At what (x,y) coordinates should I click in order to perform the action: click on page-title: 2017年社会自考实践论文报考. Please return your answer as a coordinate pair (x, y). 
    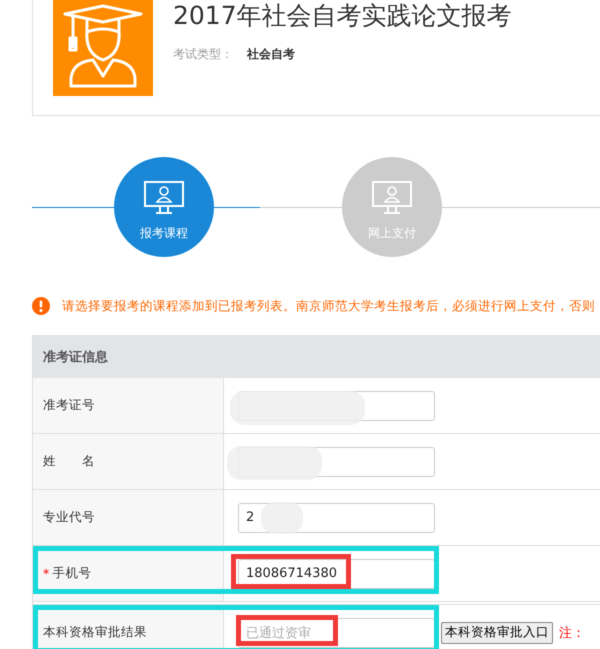
    Looking at the image, I should click on (342, 16).